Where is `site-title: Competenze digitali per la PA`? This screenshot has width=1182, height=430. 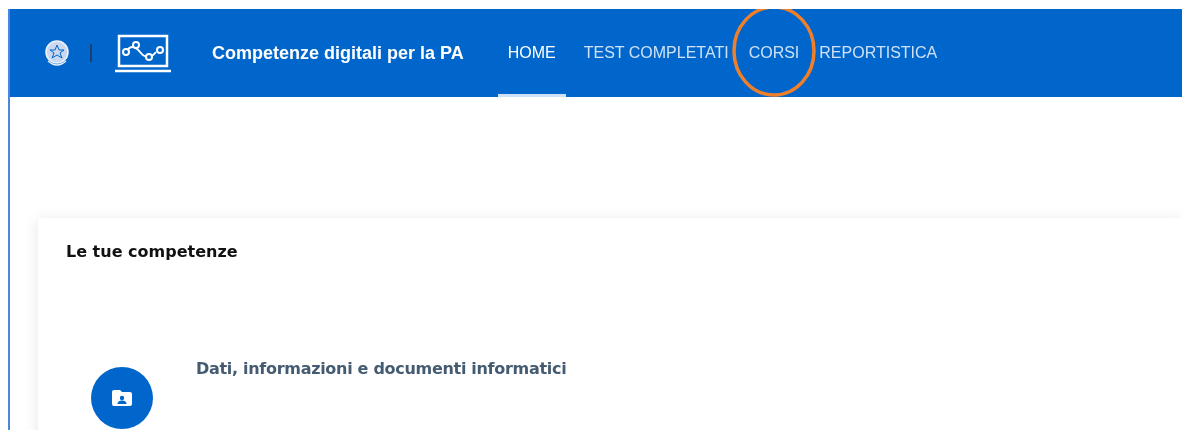 site-title: Competenze digitali per la PA is located at coordinates (338, 53).